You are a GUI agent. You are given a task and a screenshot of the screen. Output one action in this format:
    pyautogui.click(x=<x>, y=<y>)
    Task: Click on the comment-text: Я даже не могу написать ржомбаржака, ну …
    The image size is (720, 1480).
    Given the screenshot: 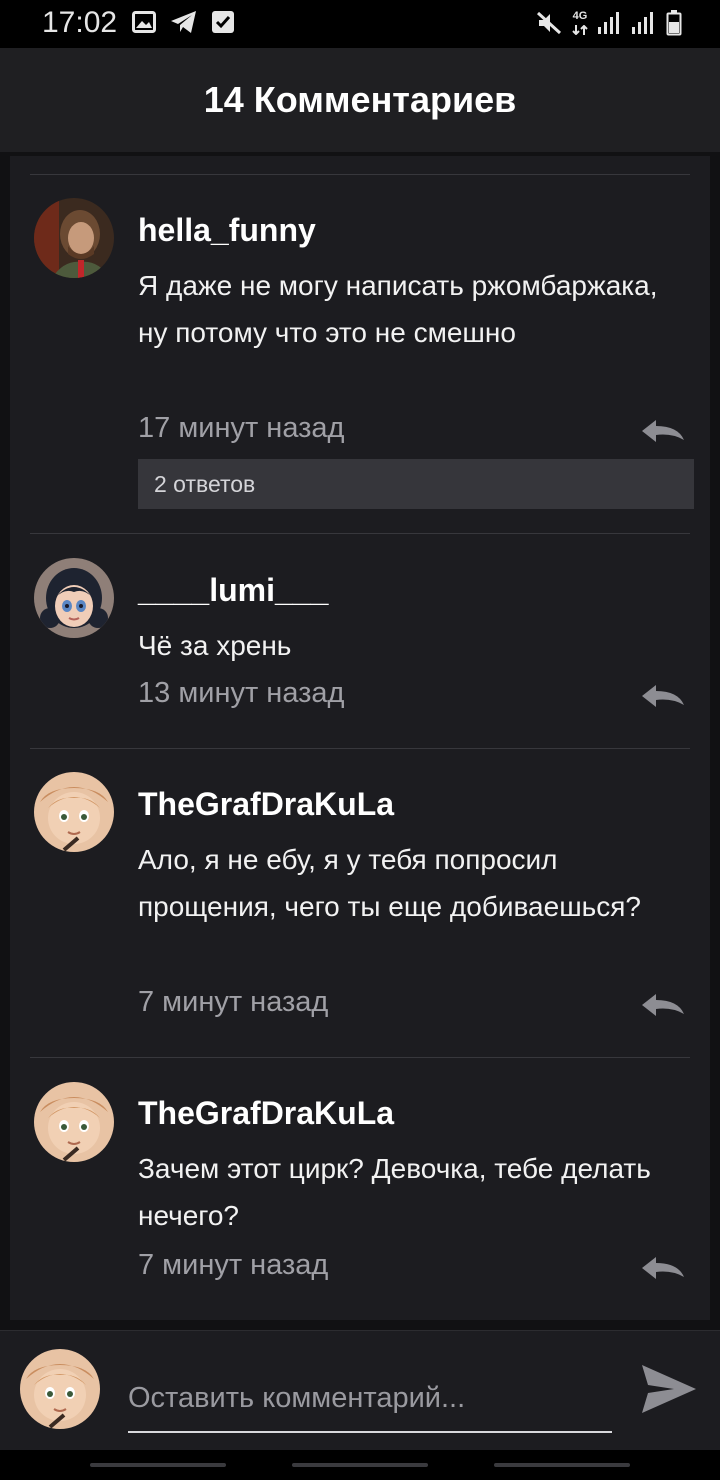 What is the action you would take?
    pyautogui.click(x=398, y=309)
    